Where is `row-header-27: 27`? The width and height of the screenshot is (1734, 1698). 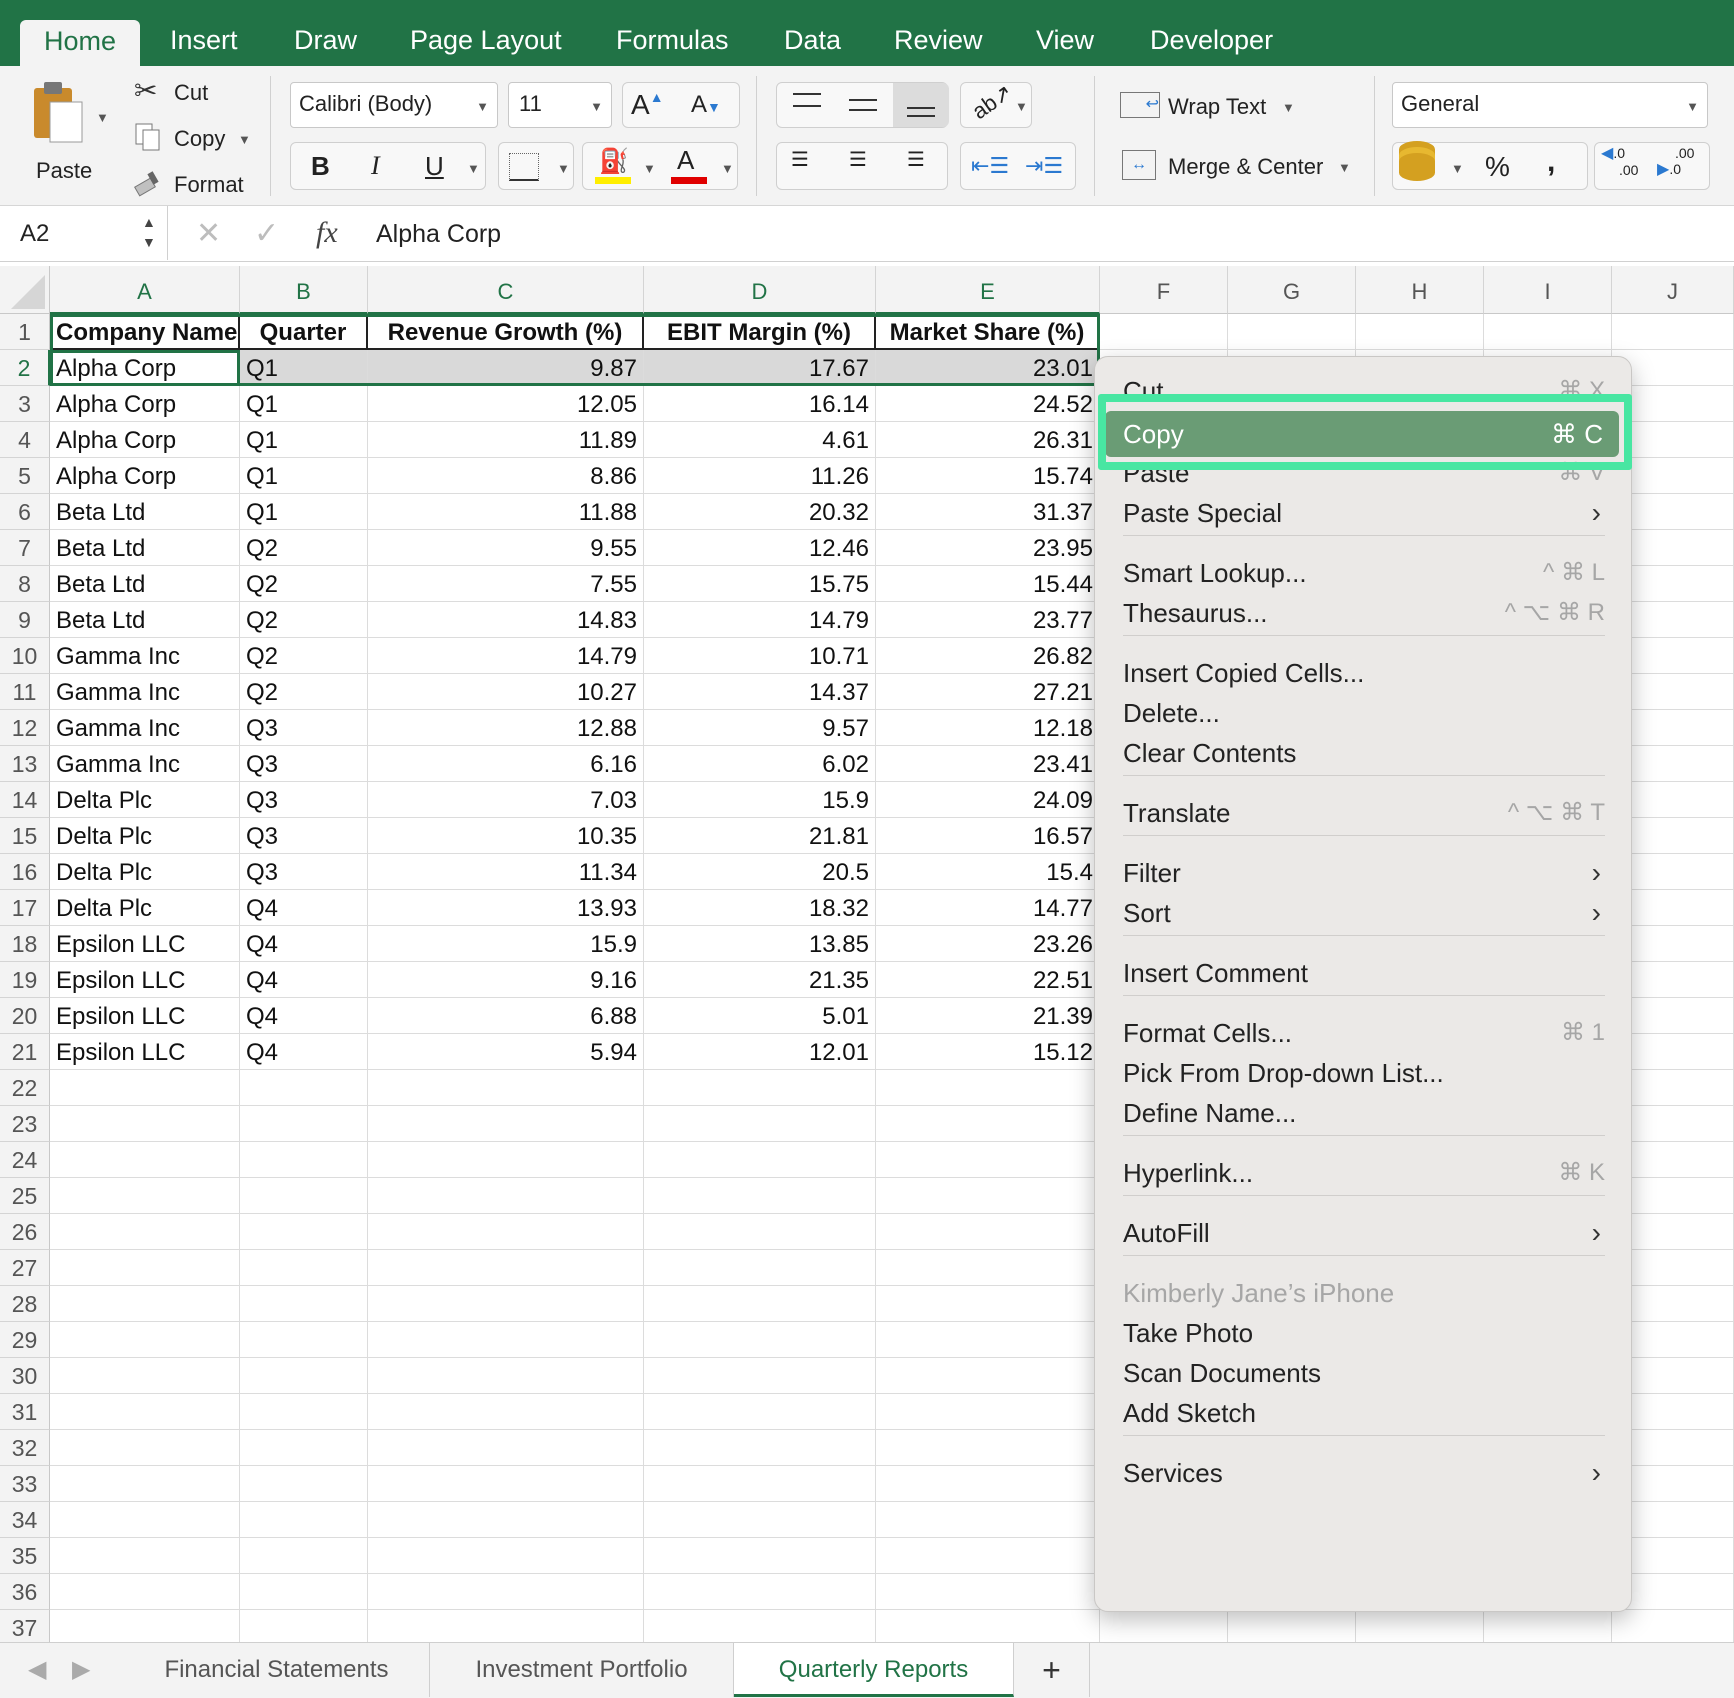 row-header-27: 27 is located at coordinates (25, 1268).